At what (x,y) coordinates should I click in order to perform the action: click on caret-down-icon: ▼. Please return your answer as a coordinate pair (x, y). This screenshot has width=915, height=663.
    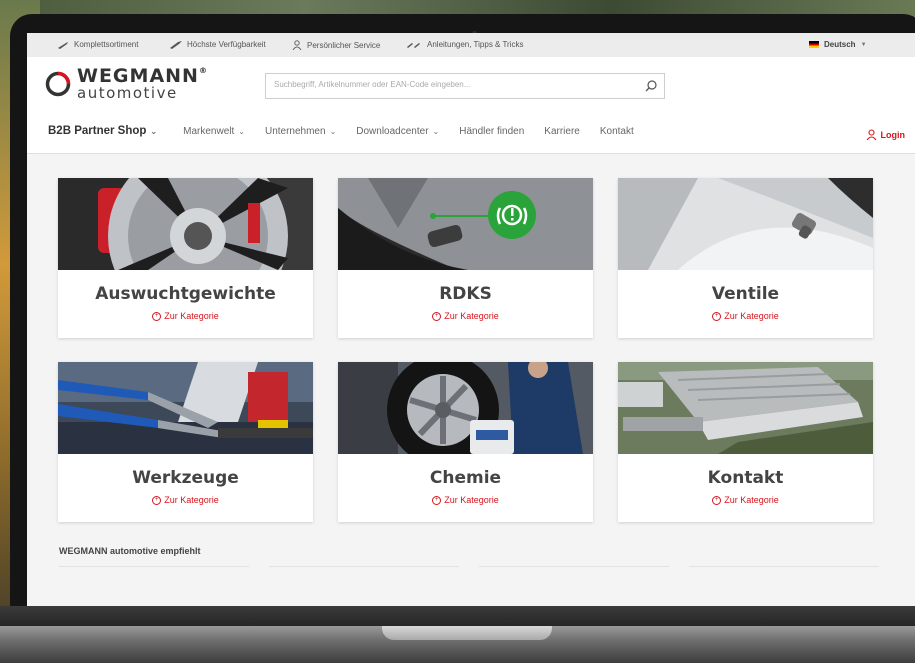
    Looking at the image, I should click on (863, 44).